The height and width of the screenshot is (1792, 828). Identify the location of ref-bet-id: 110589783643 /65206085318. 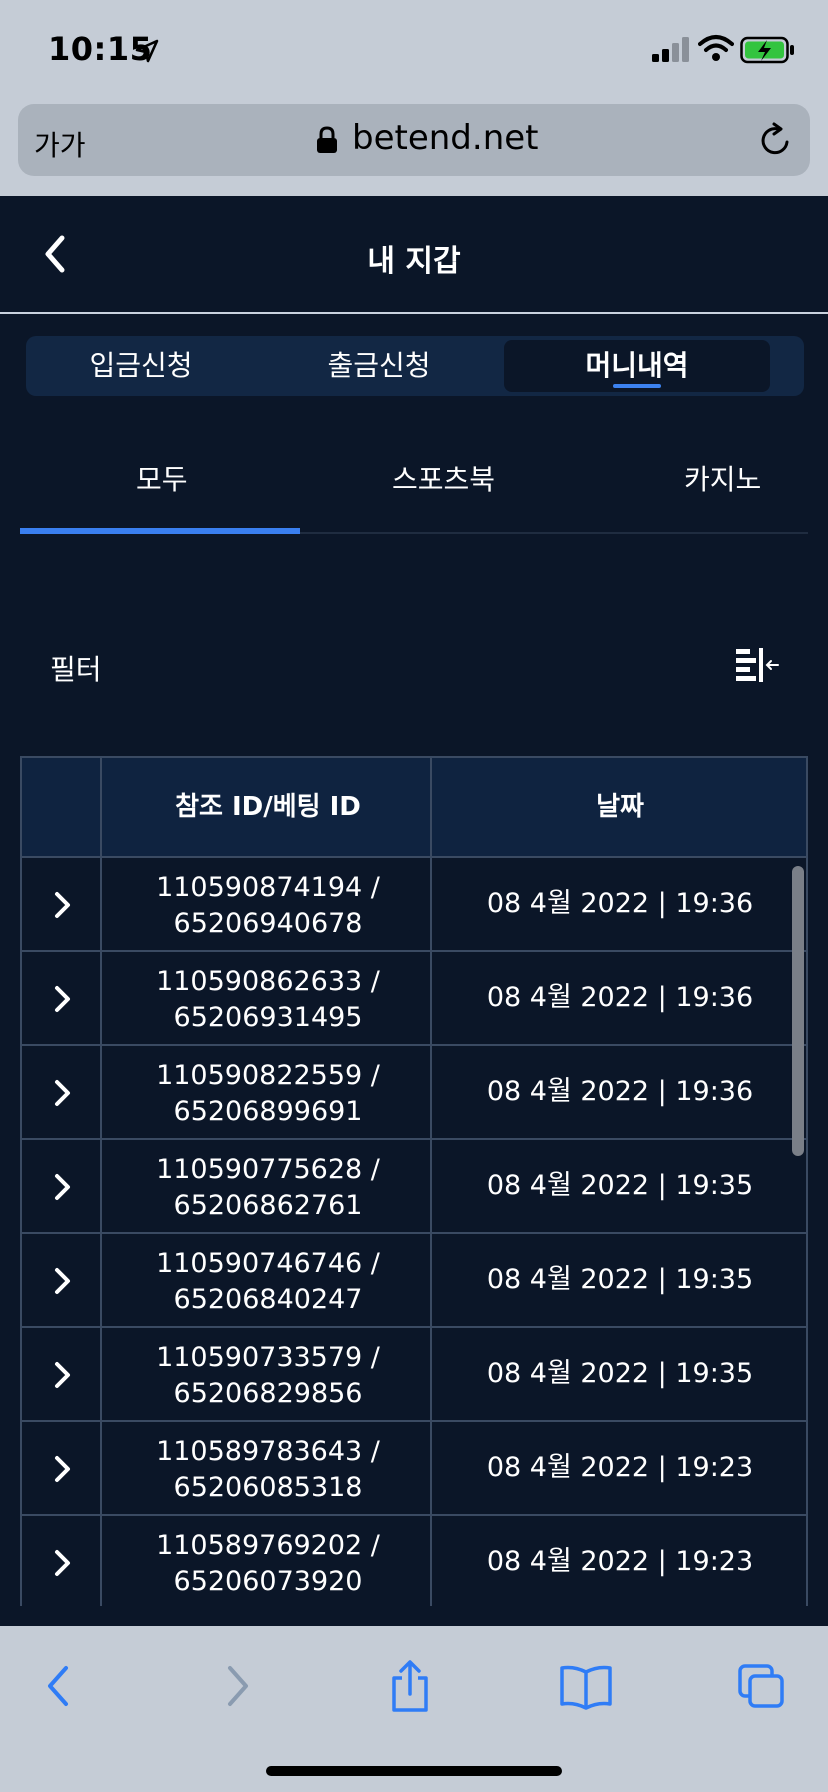
(268, 1469).